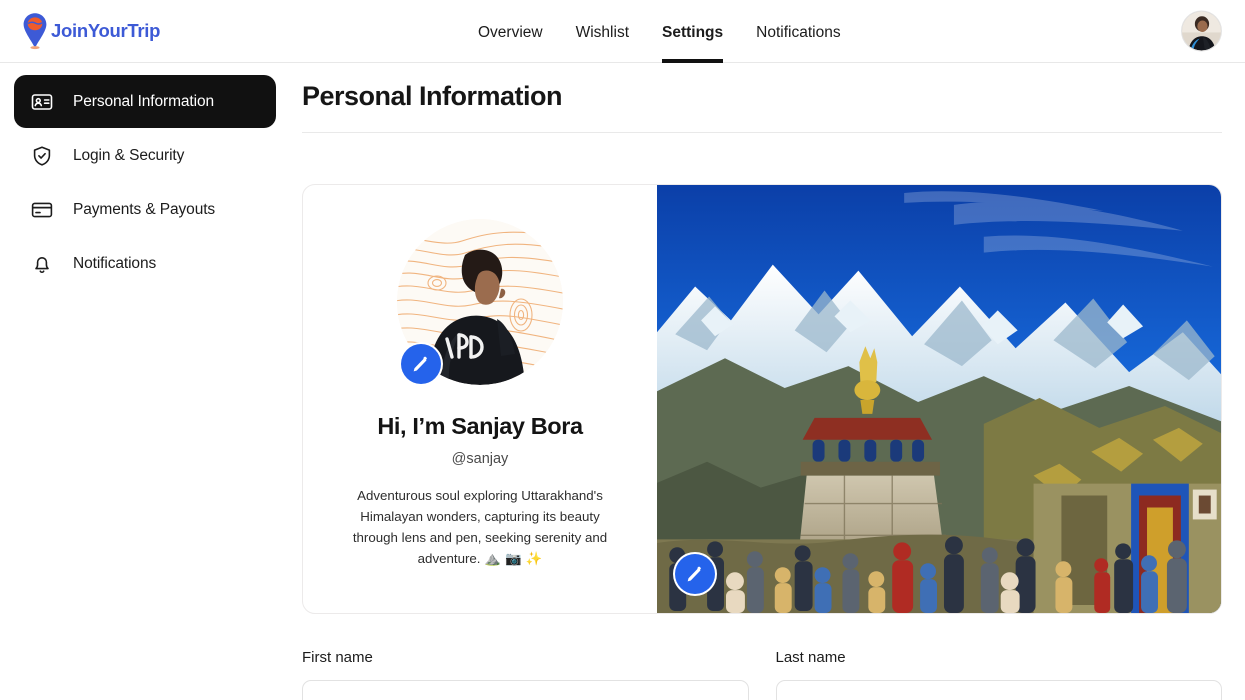 The height and width of the screenshot is (700, 1245). I want to click on sidebar-item-label: Notifications, so click(115, 263).